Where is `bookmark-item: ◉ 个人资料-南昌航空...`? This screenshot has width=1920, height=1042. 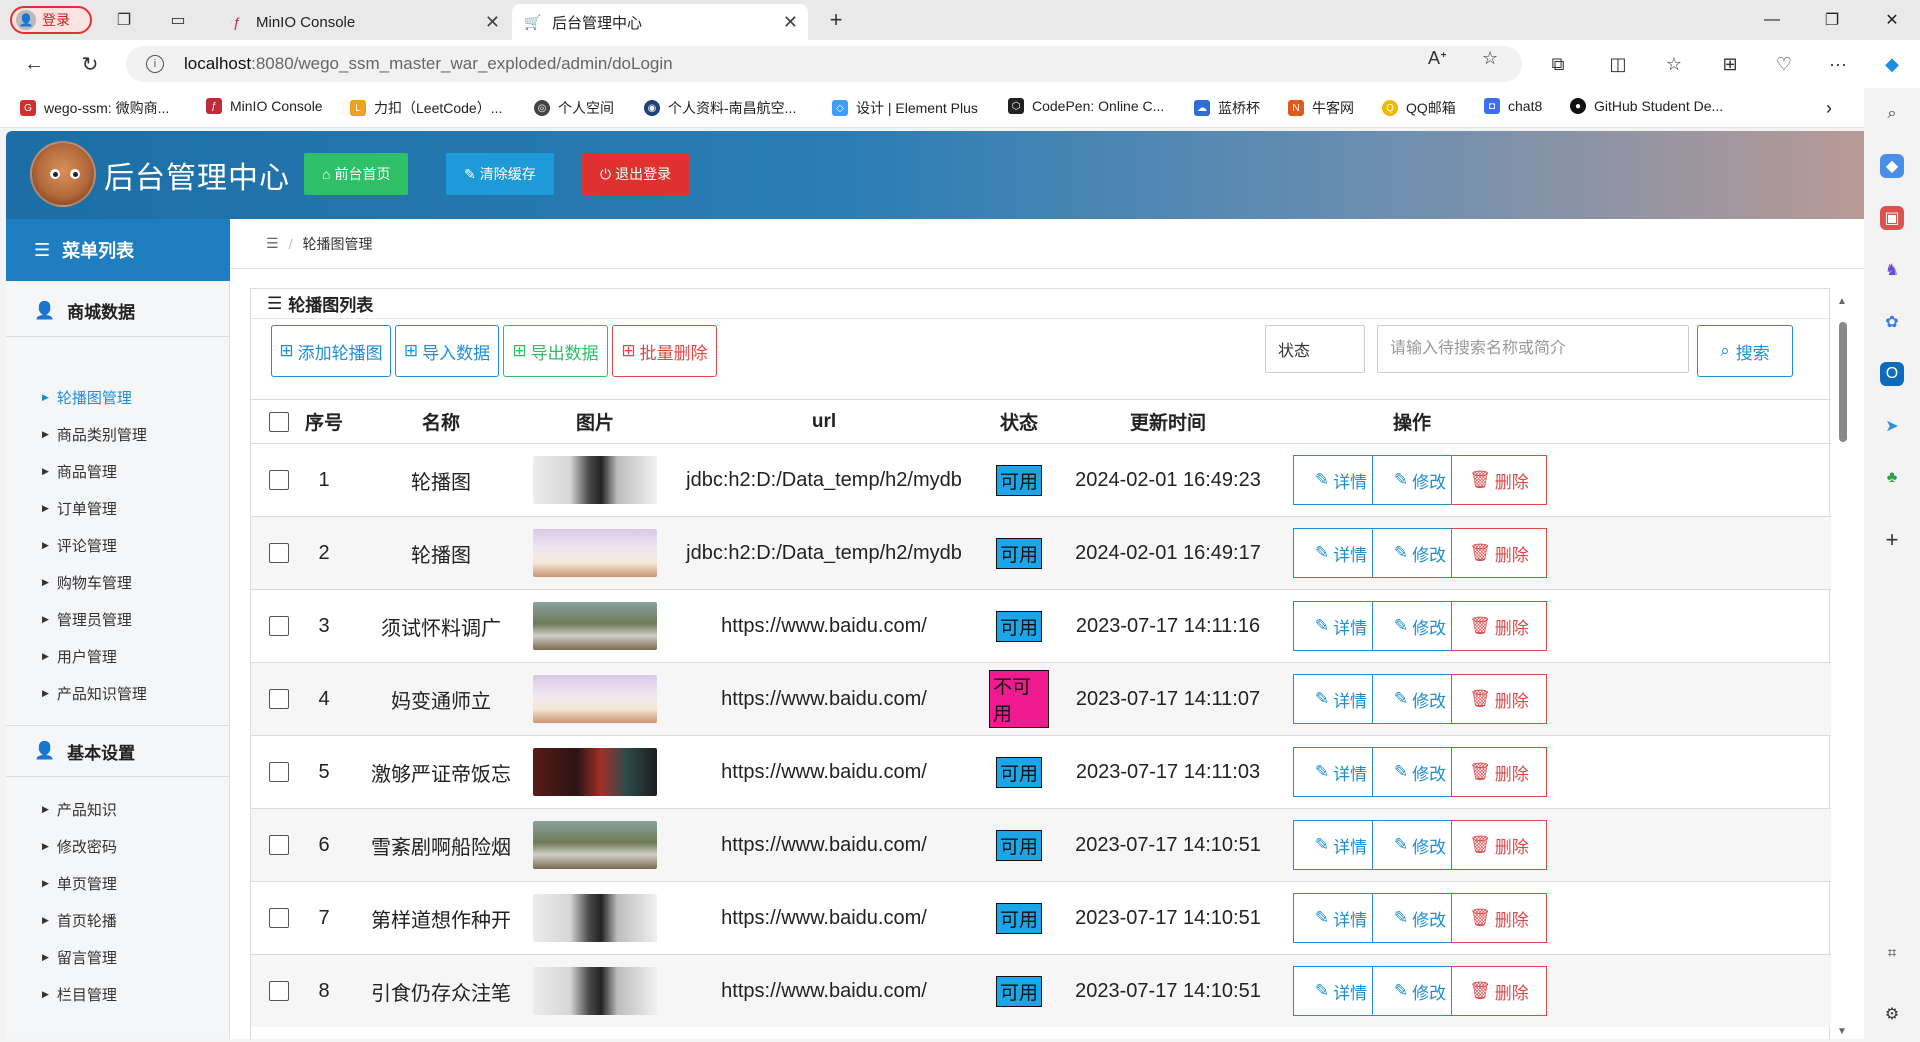 bookmark-item: ◉ 个人资料-南昌航空... is located at coordinates (720, 108).